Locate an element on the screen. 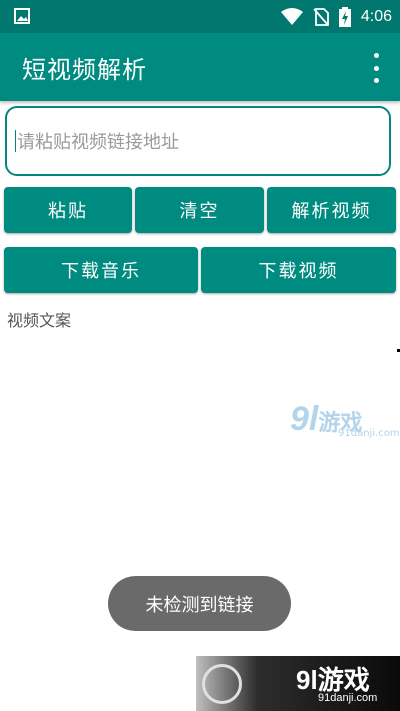 This screenshot has width=400, height=711. battery-charging-icon is located at coordinates (344, 17).